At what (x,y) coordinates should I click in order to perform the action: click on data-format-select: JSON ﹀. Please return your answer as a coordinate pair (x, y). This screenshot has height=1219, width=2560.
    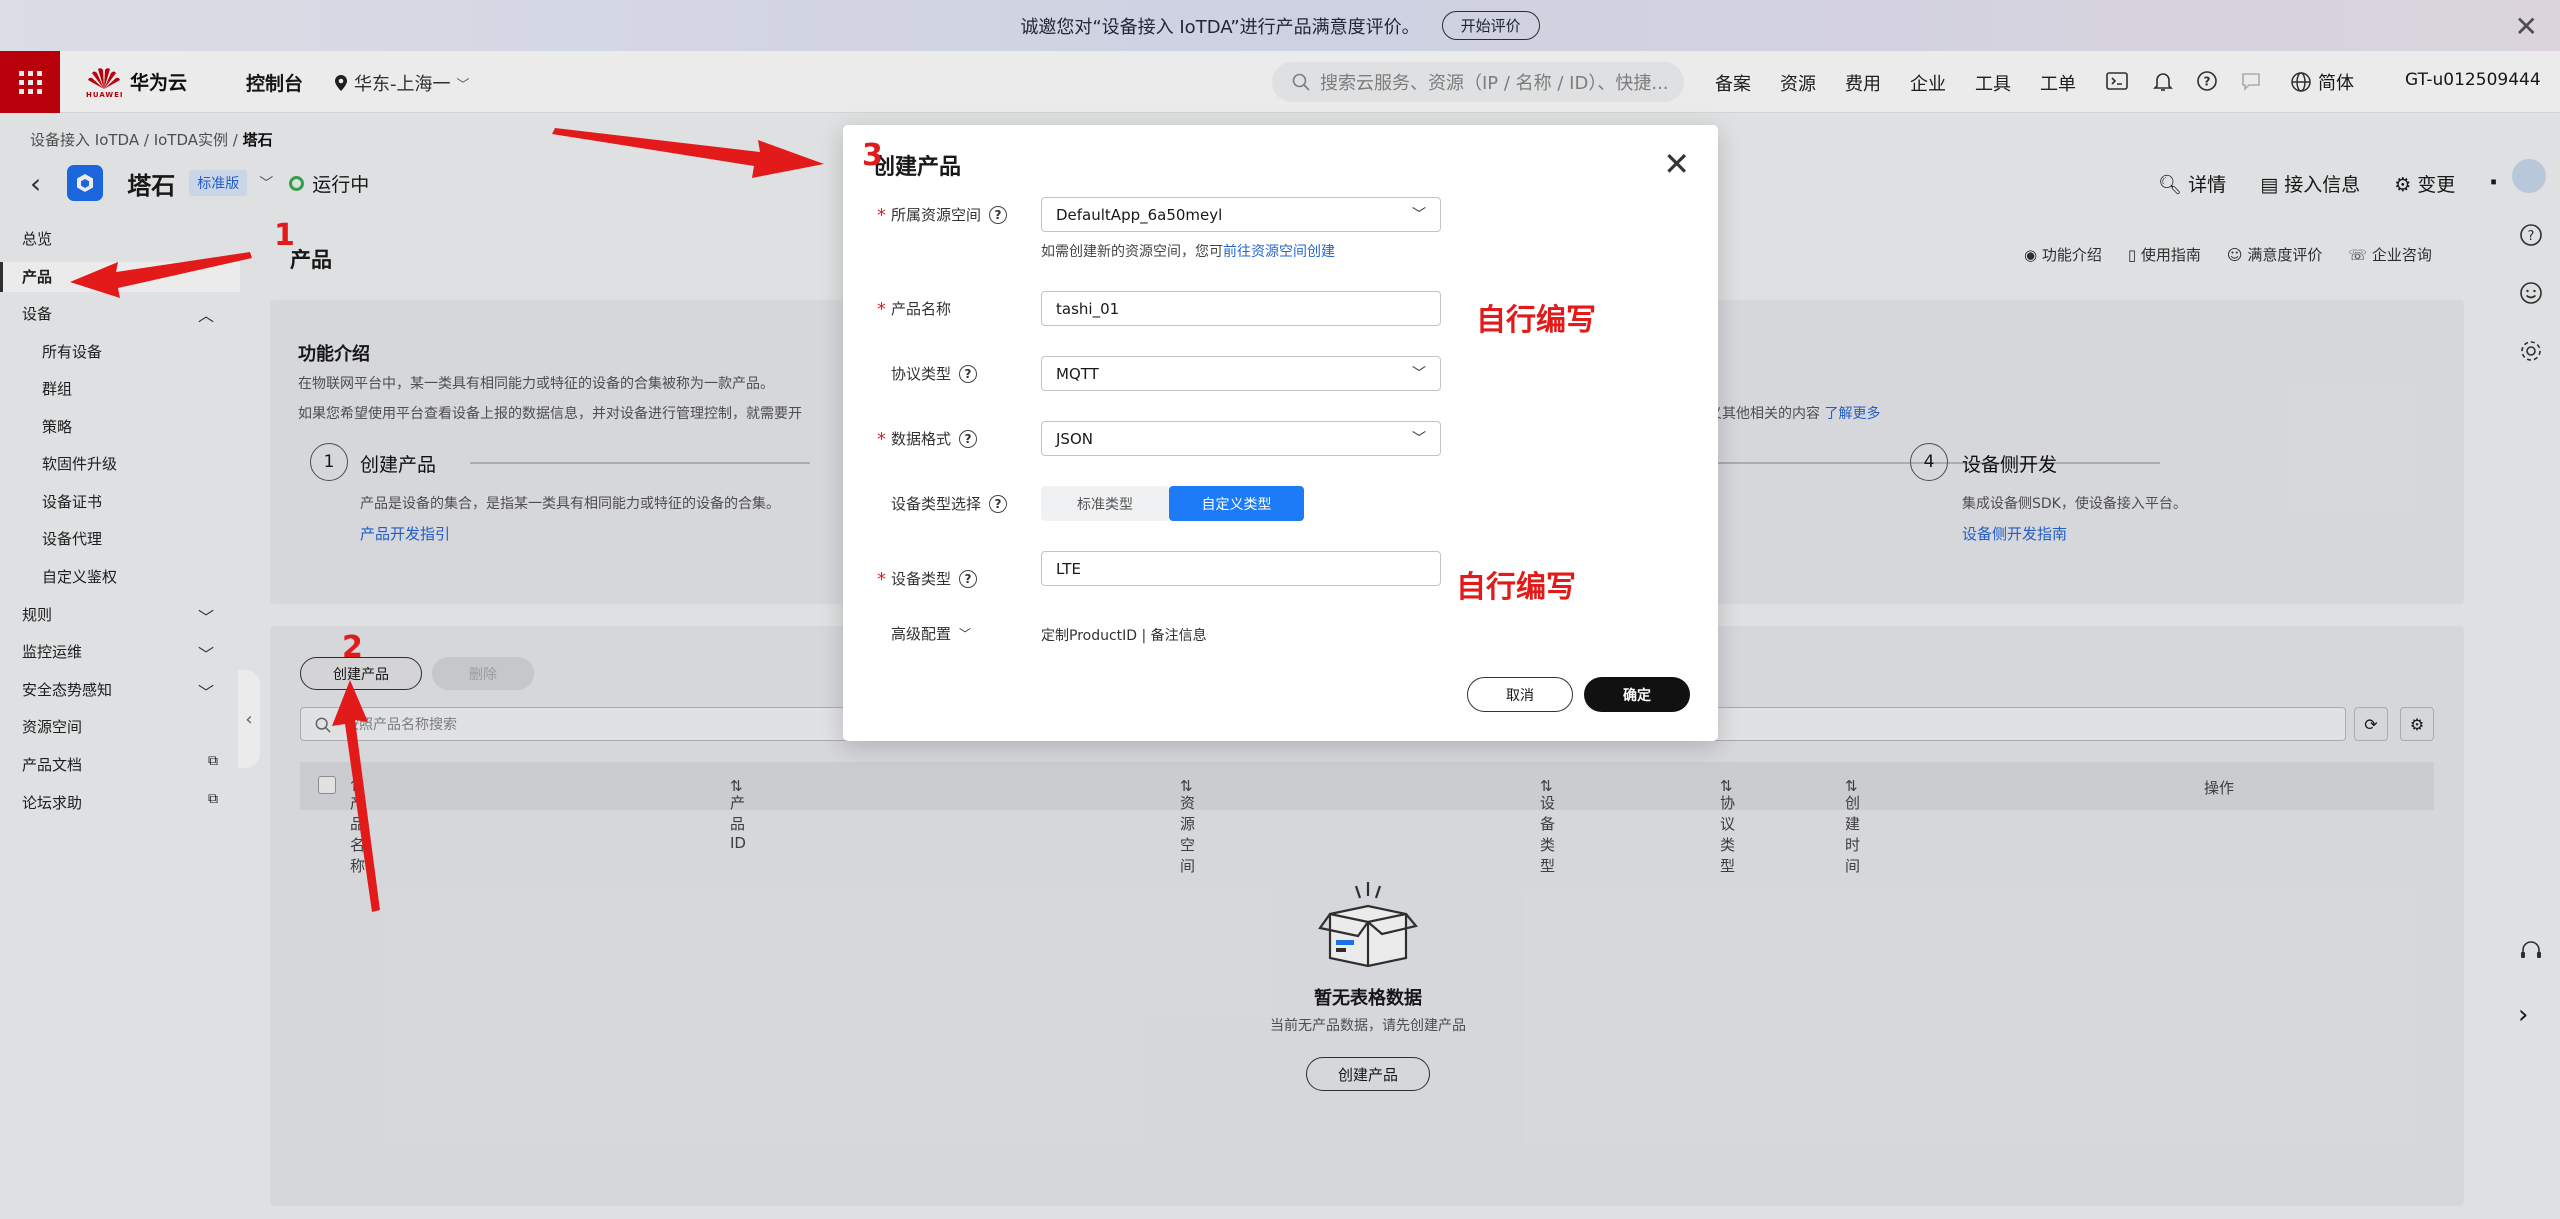
    Looking at the image, I should click on (1241, 438).